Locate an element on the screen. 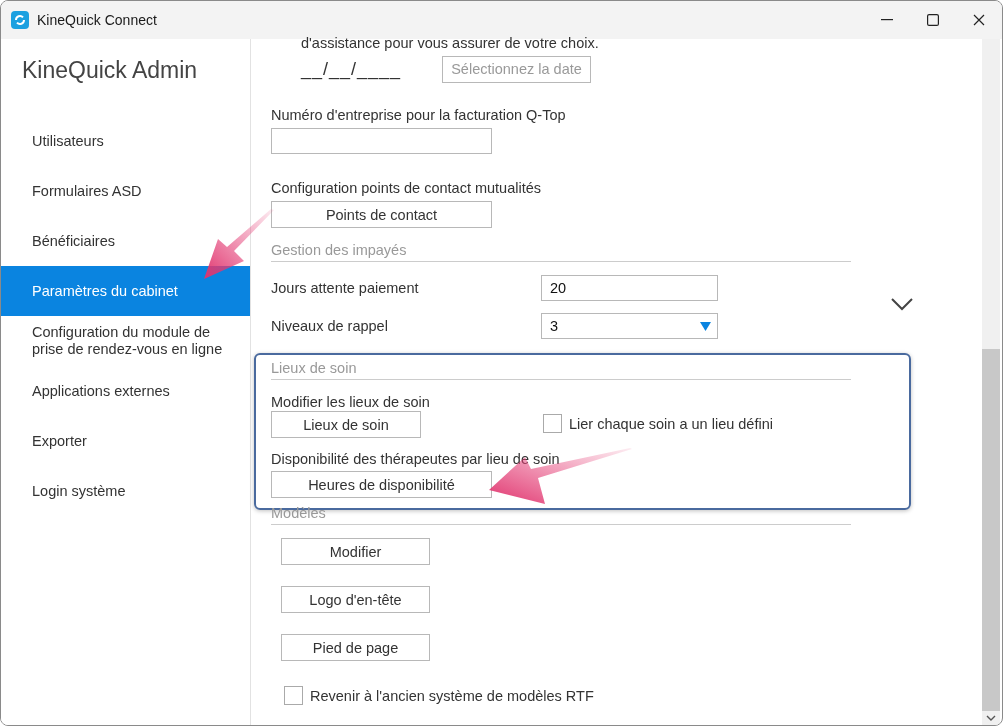 This screenshot has height=726, width=1003. contact-points-button: Points de contact is located at coordinates (381, 214).